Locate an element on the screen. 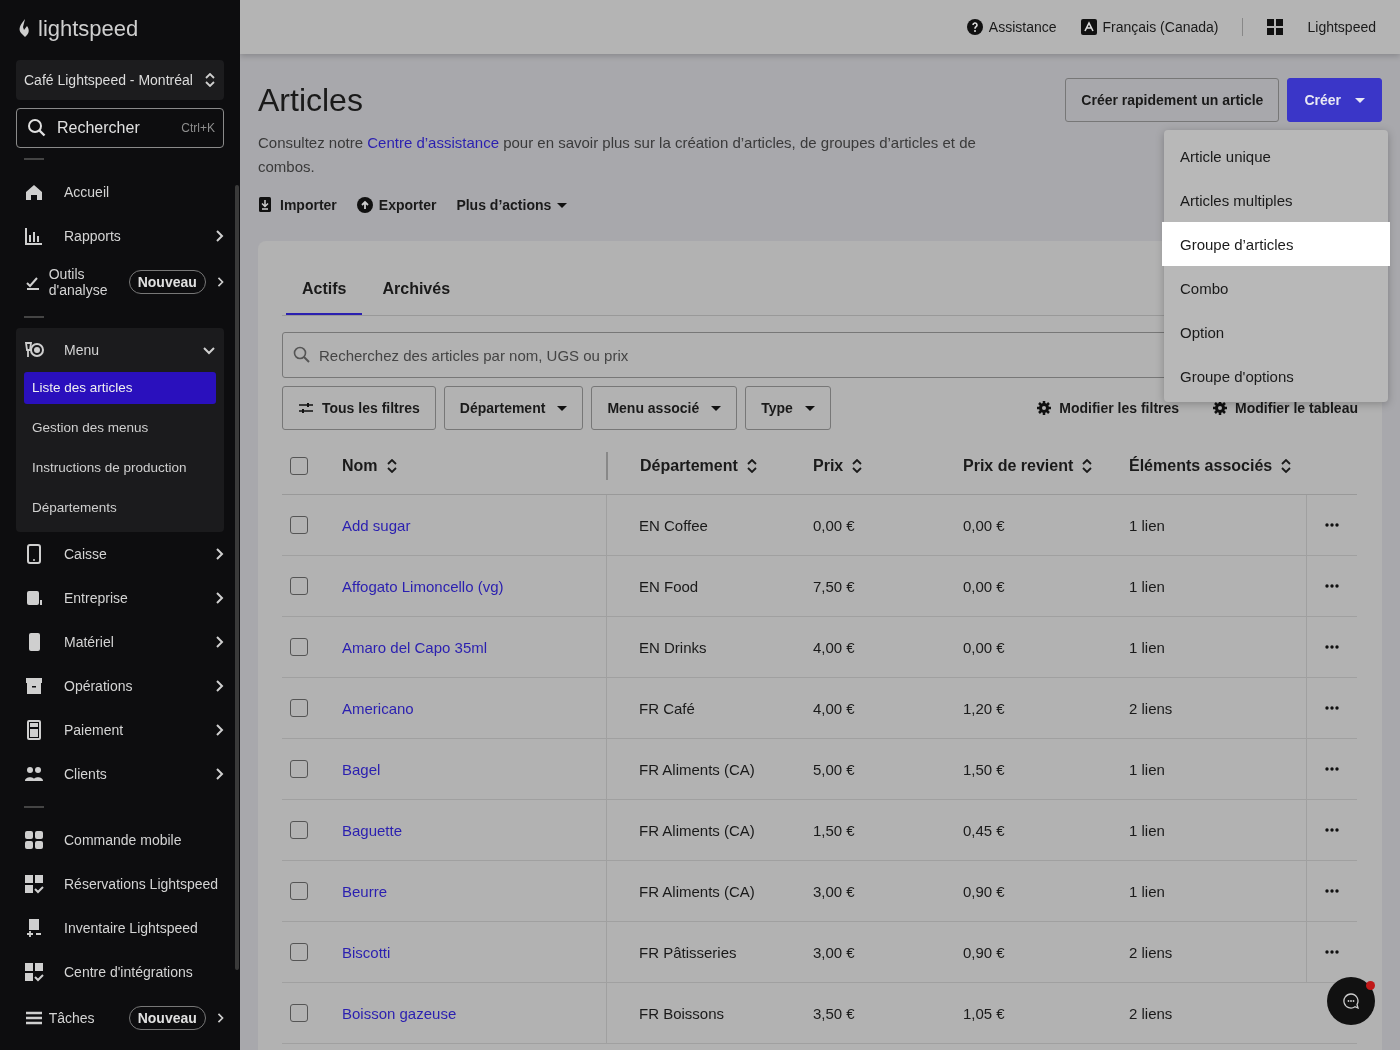  filter-dropdown: Menu associé is located at coordinates (664, 408).